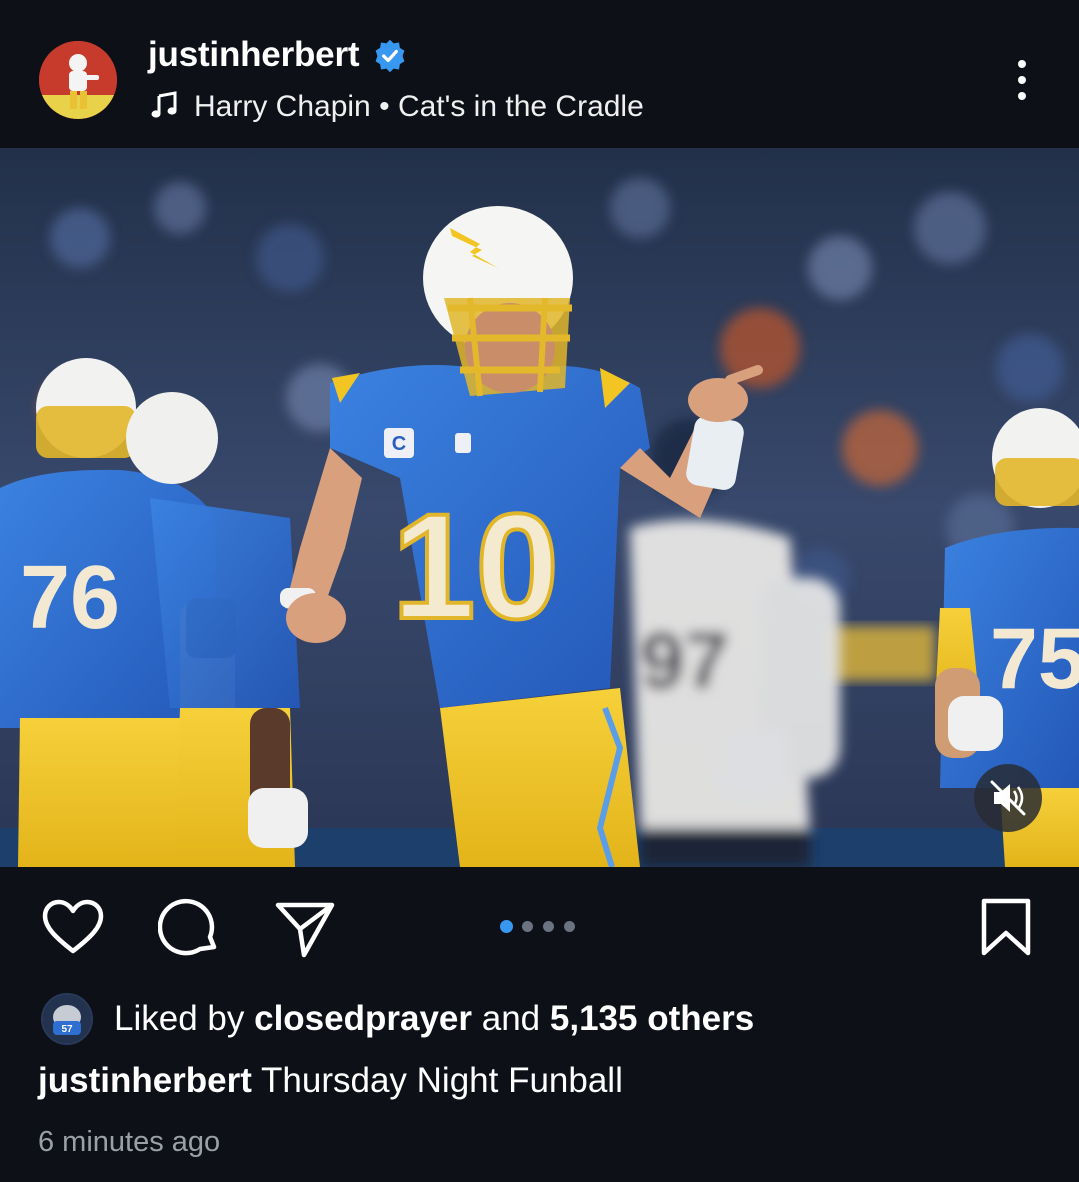 The width and height of the screenshot is (1079, 1182). I want to click on author-avatar, so click(78, 80).